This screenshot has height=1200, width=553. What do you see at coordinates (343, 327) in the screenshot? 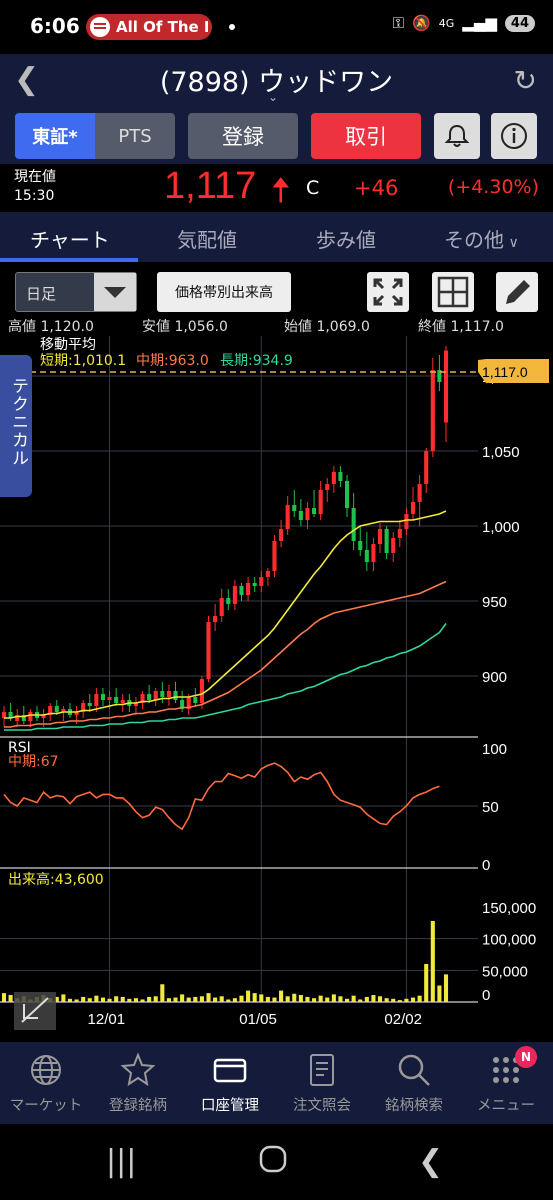
I see `ohlc-open-value: 1,069.0` at bounding box center [343, 327].